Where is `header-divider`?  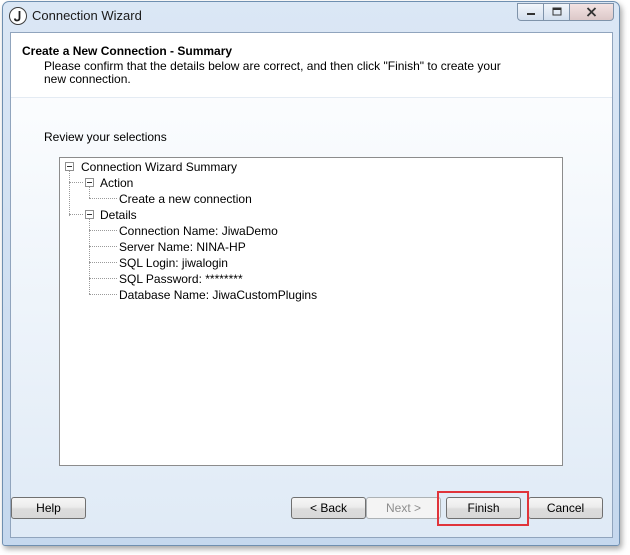 header-divider is located at coordinates (311, 97).